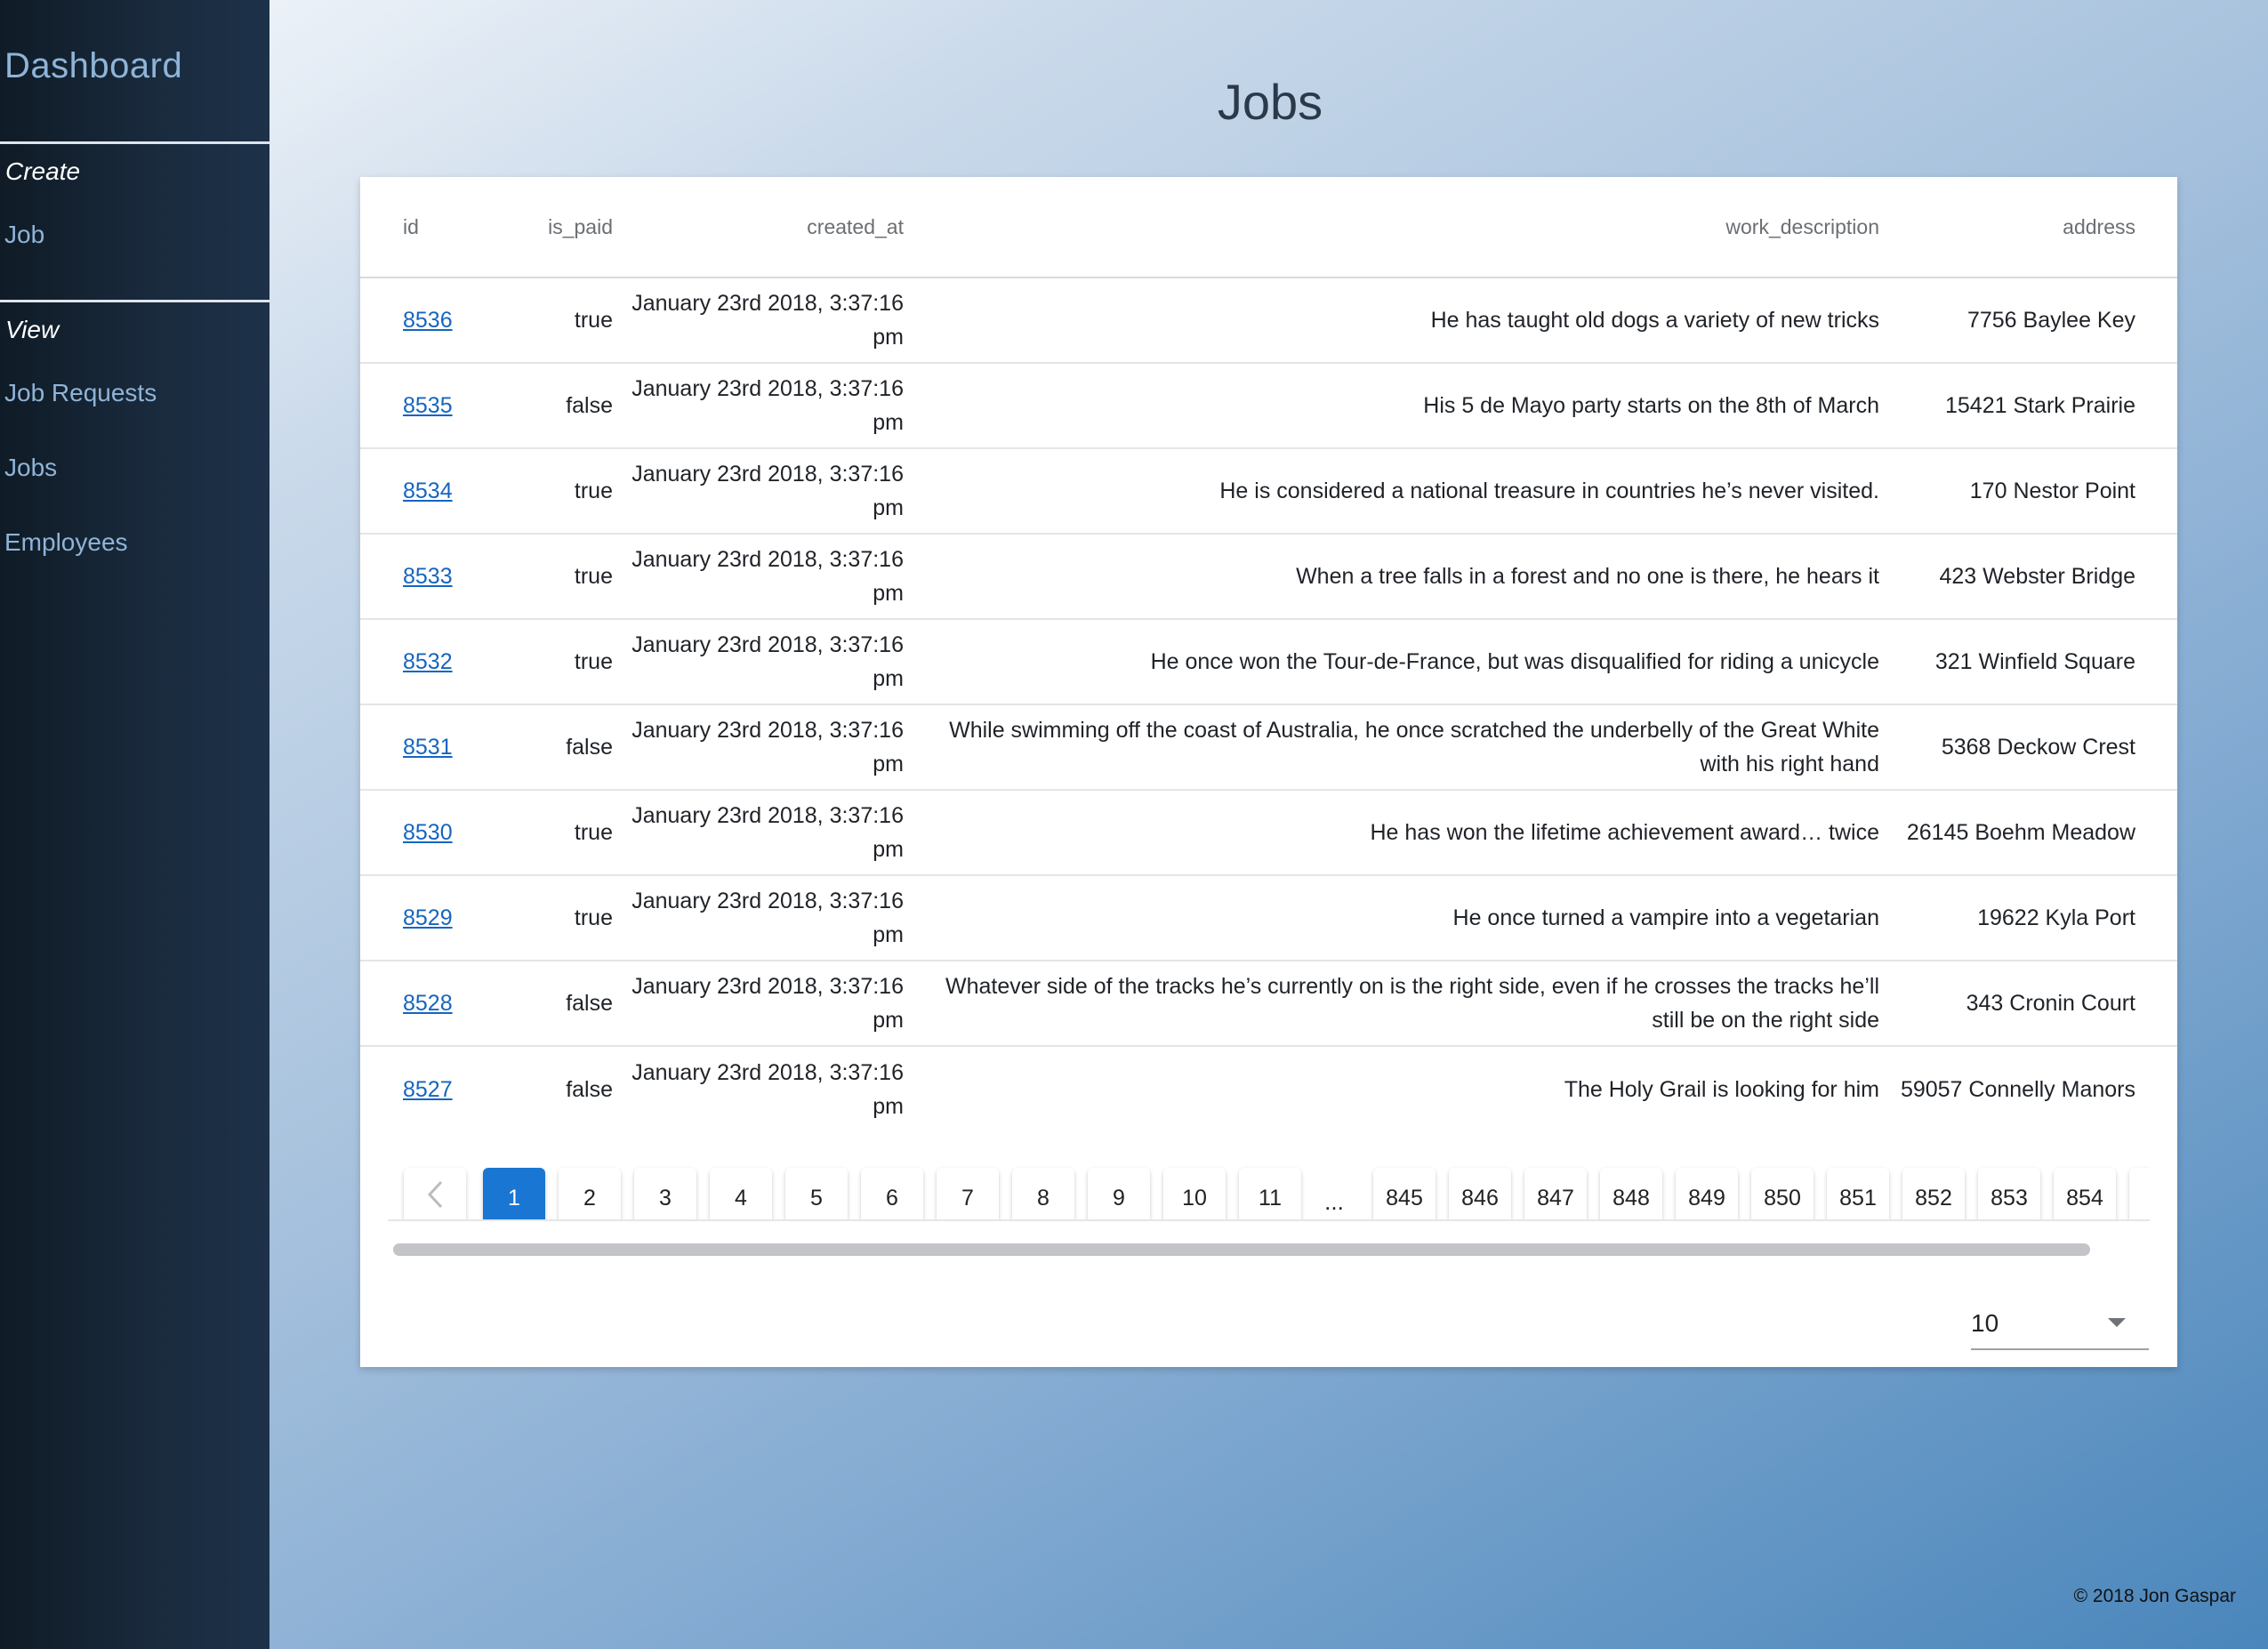 This screenshot has width=2268, height=1649. What do you see at coordinates (542, 227) in the screenshot?
I see `column-header-is-paid: is_paid` at bounding box center [542, 227].